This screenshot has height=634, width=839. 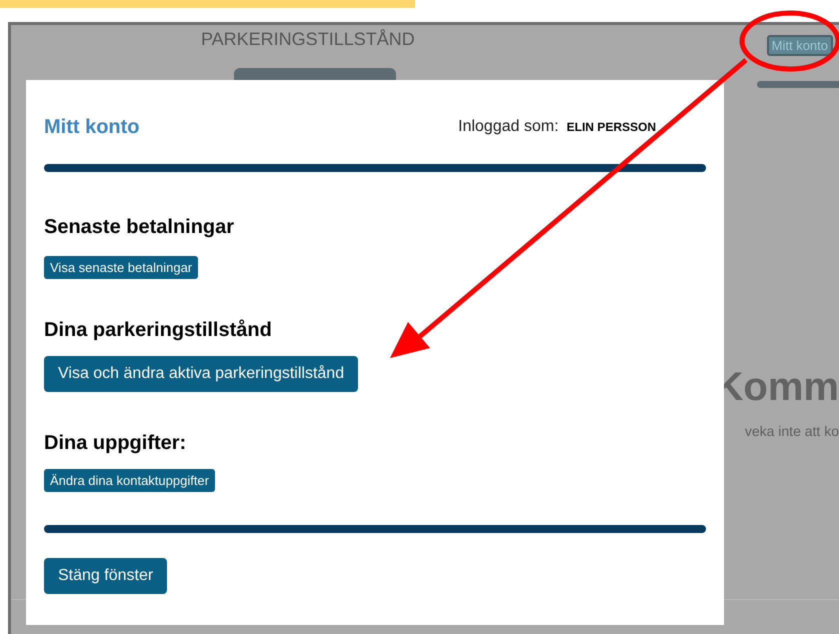 I want to click on modal-title: Mitt konto, so click(x=92, y=127).